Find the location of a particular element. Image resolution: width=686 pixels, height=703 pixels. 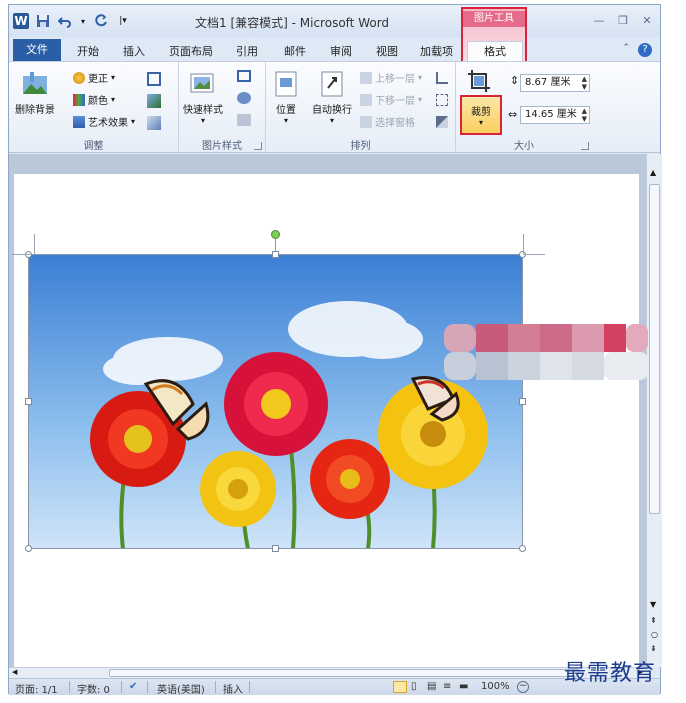

group-adjust-label: 调整 is located at coordinates (93, 146).